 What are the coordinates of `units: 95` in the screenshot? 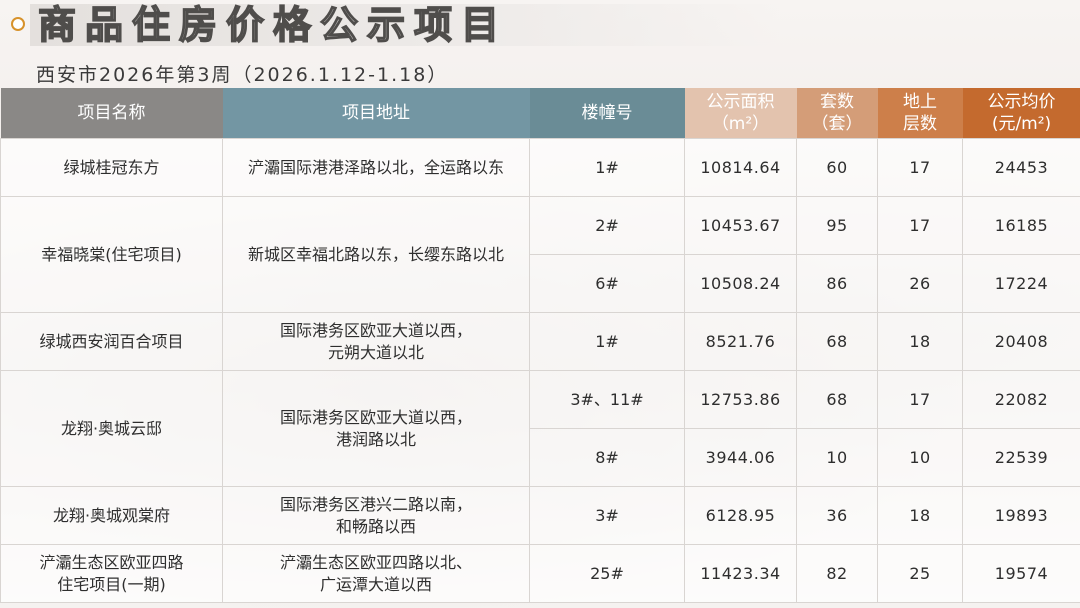 It's located at (837, 225).